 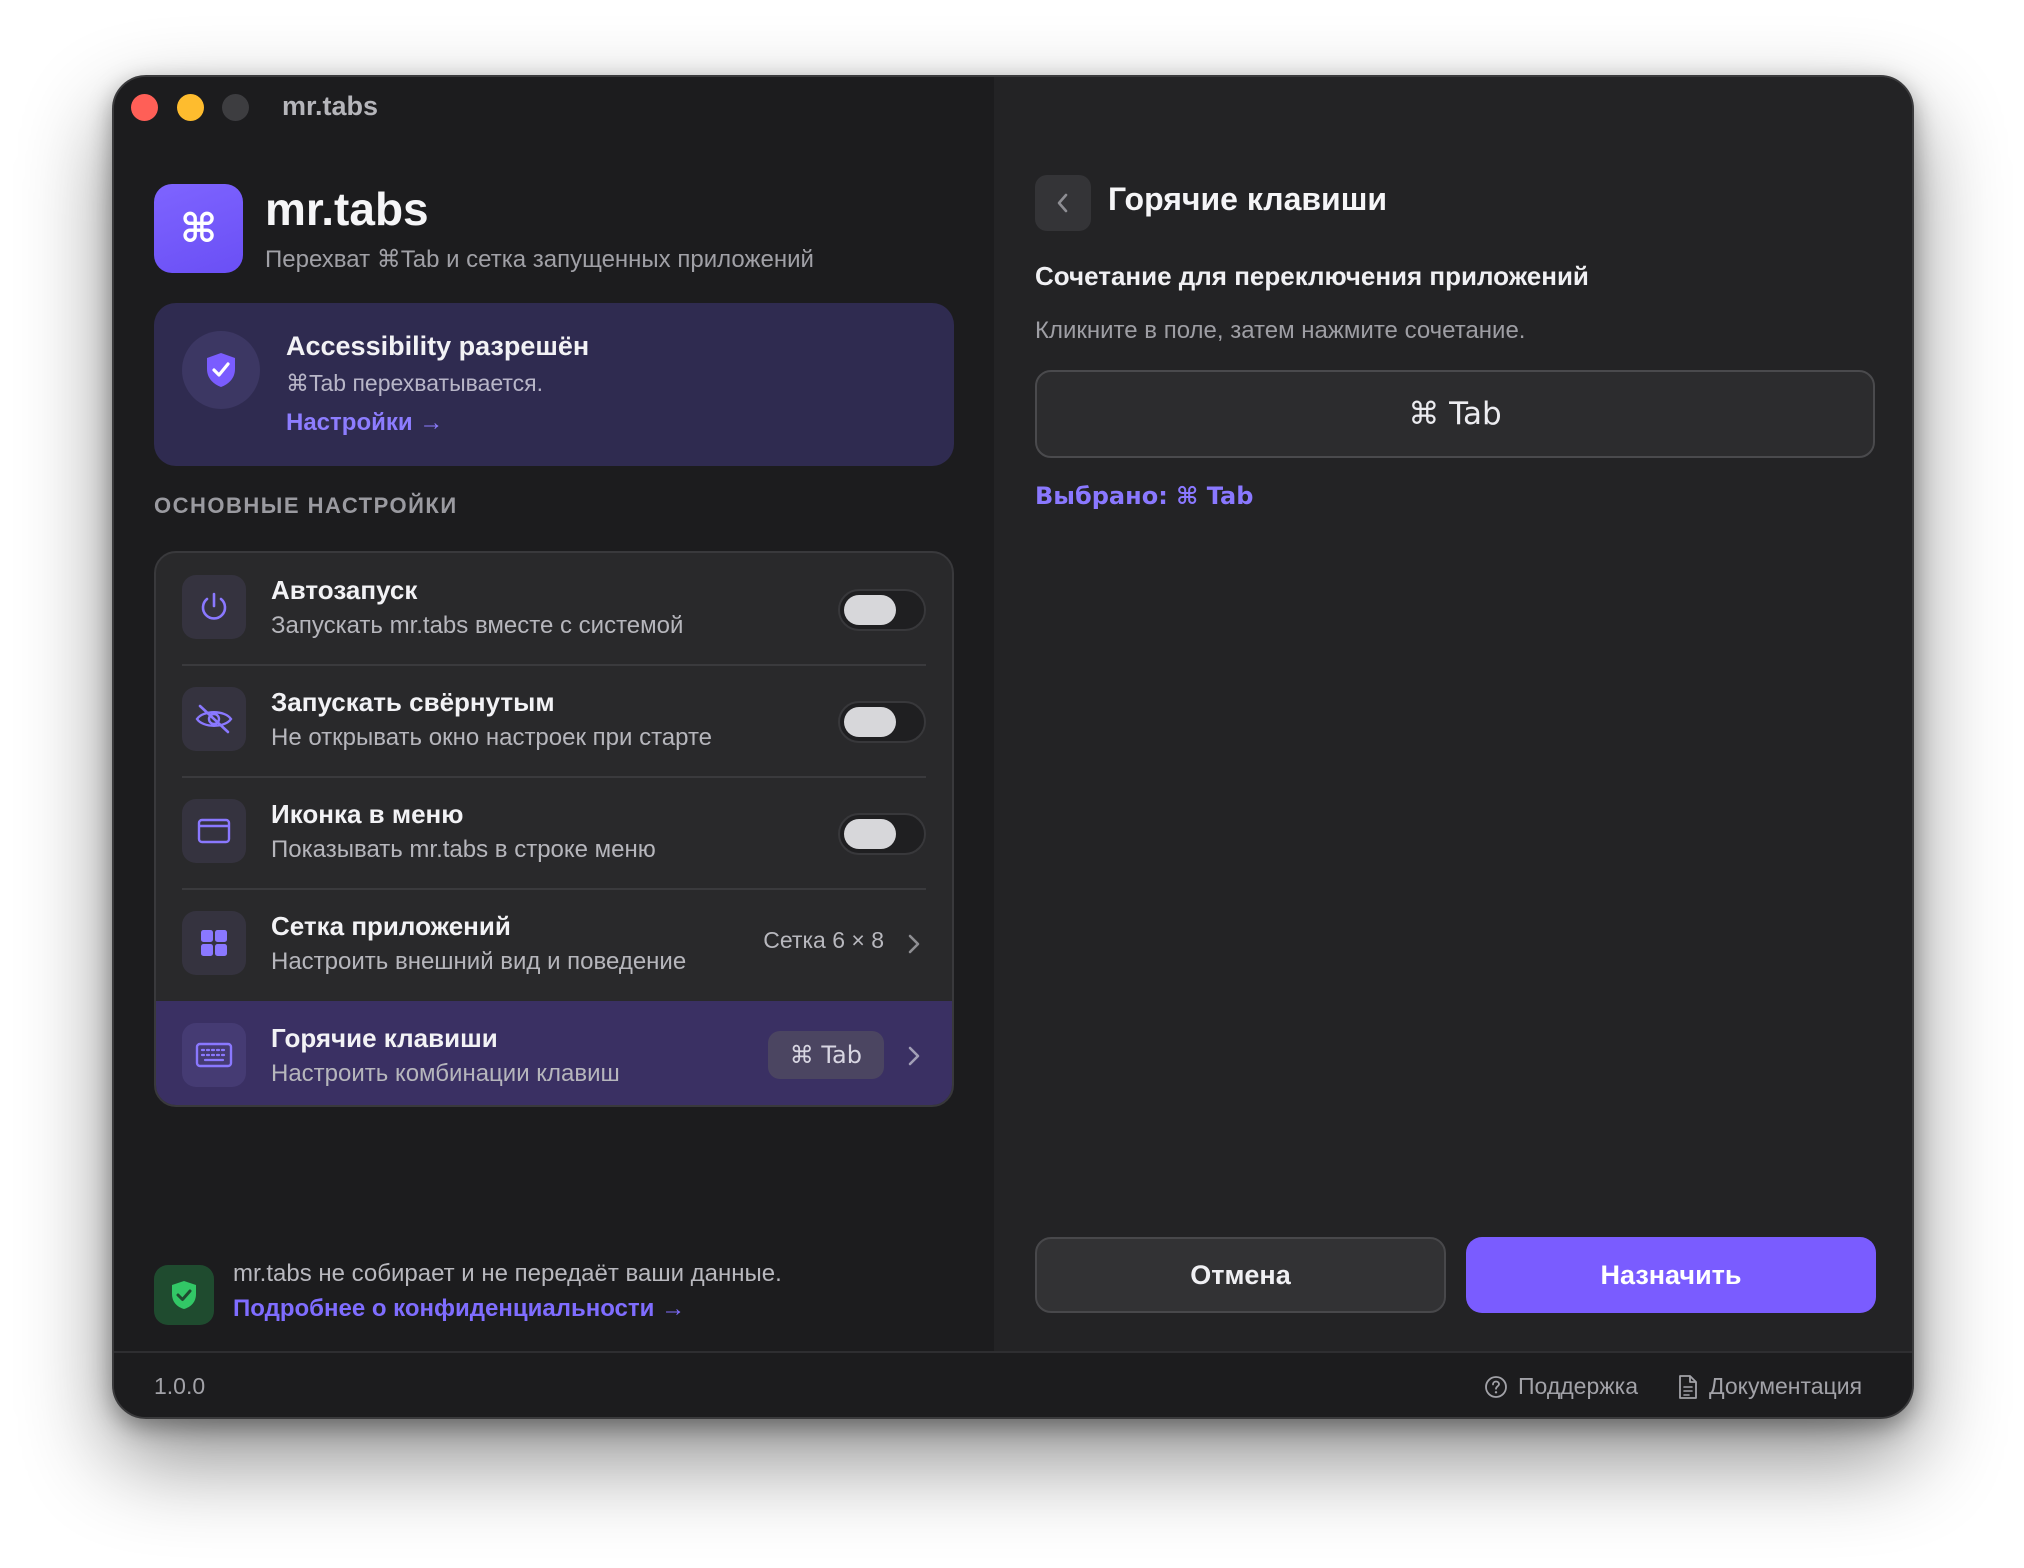 I want to click on cancel-button: Отмена, so click(x=1240, y=1275).